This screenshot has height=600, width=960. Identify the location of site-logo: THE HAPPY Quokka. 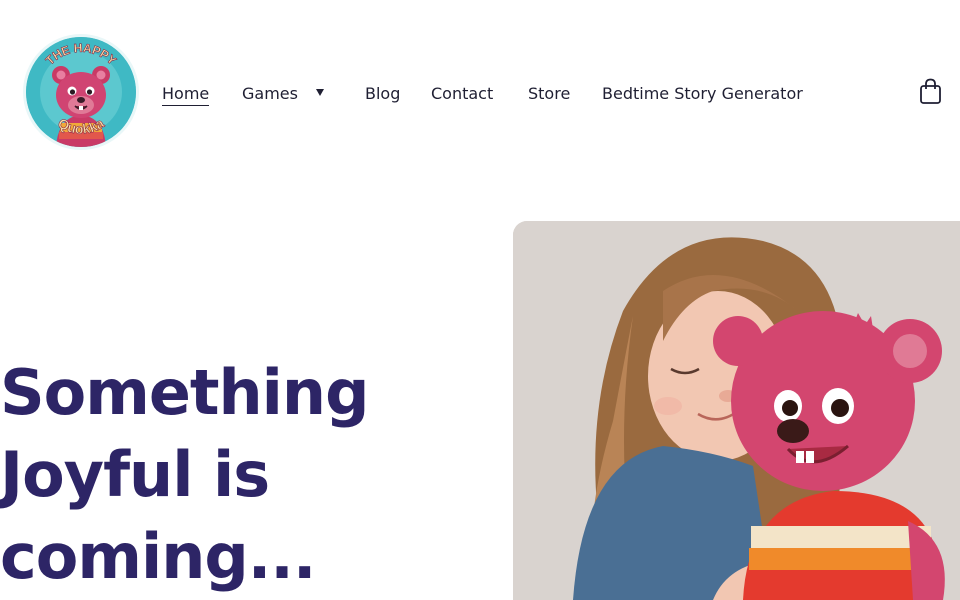
(81, 92).